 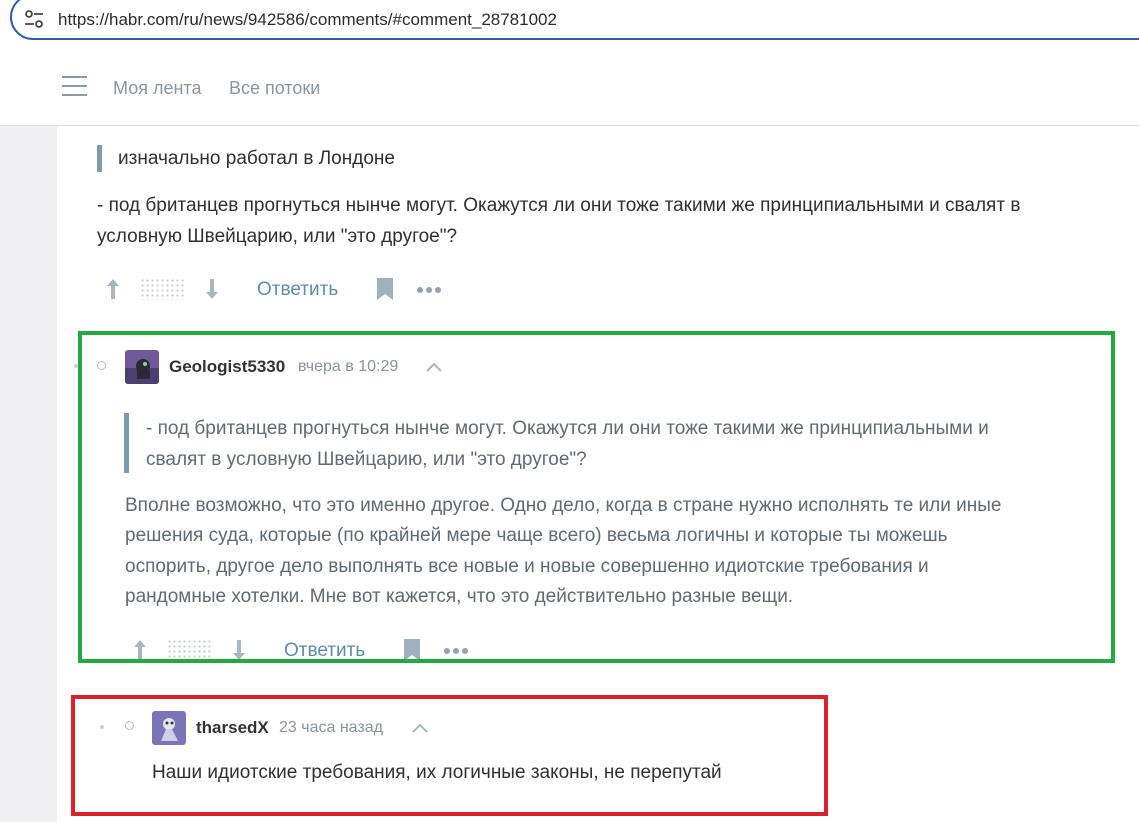 What do you see at coordinates (212, 289) in the screenshot?
I see `vote-down-icon` at bounding box center [212, 289].